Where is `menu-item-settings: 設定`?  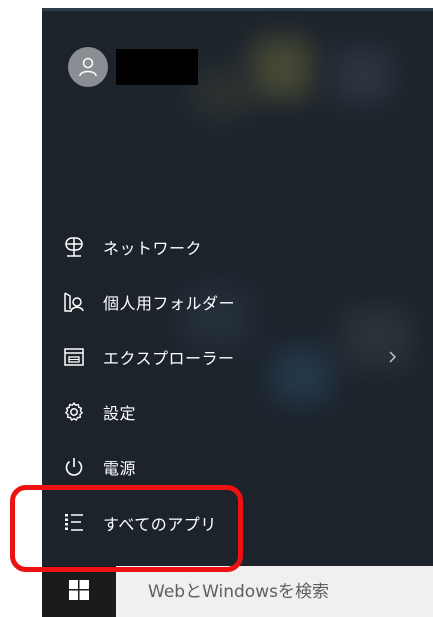 menu-item-settings: 設定 is located at coordinates (237, 412).